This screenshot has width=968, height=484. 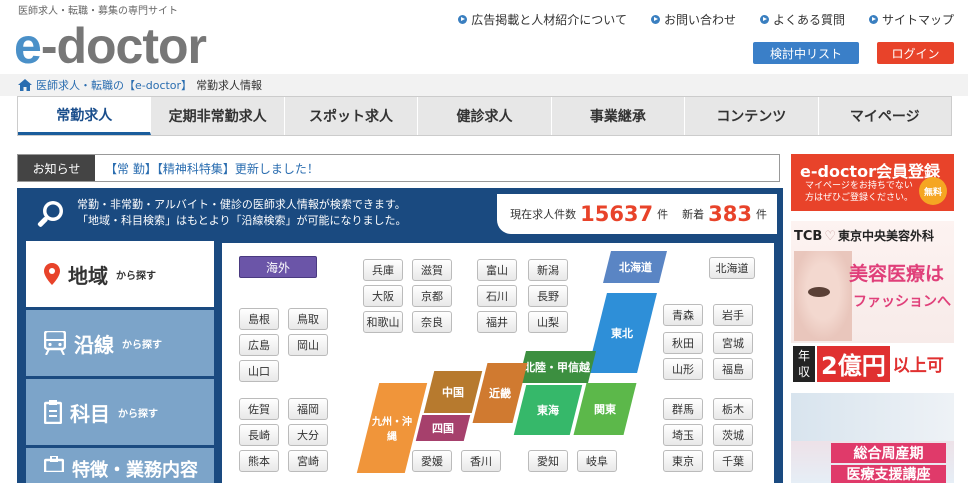 I want to click on tab-health-check: 健診求人, so click(x=485, y=116).